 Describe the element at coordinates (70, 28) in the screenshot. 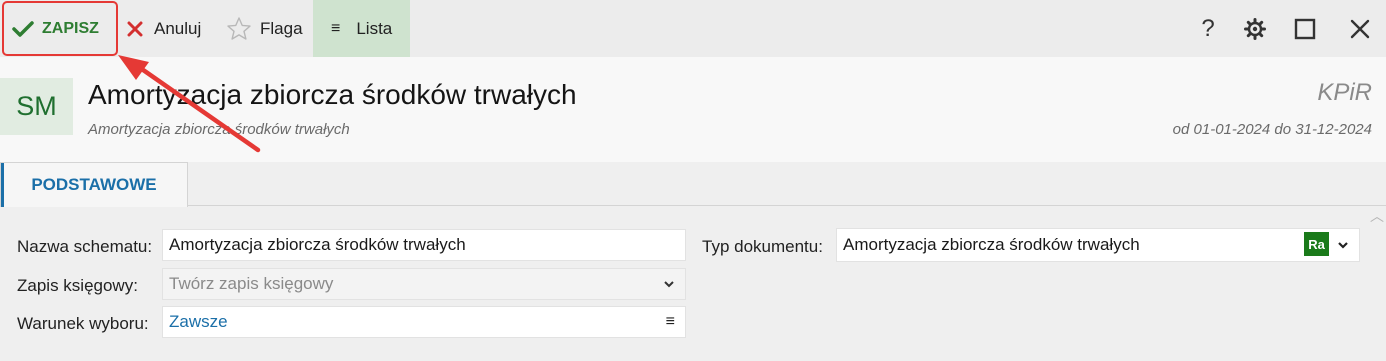

I see `save-label: ZAPISZ` at that location.